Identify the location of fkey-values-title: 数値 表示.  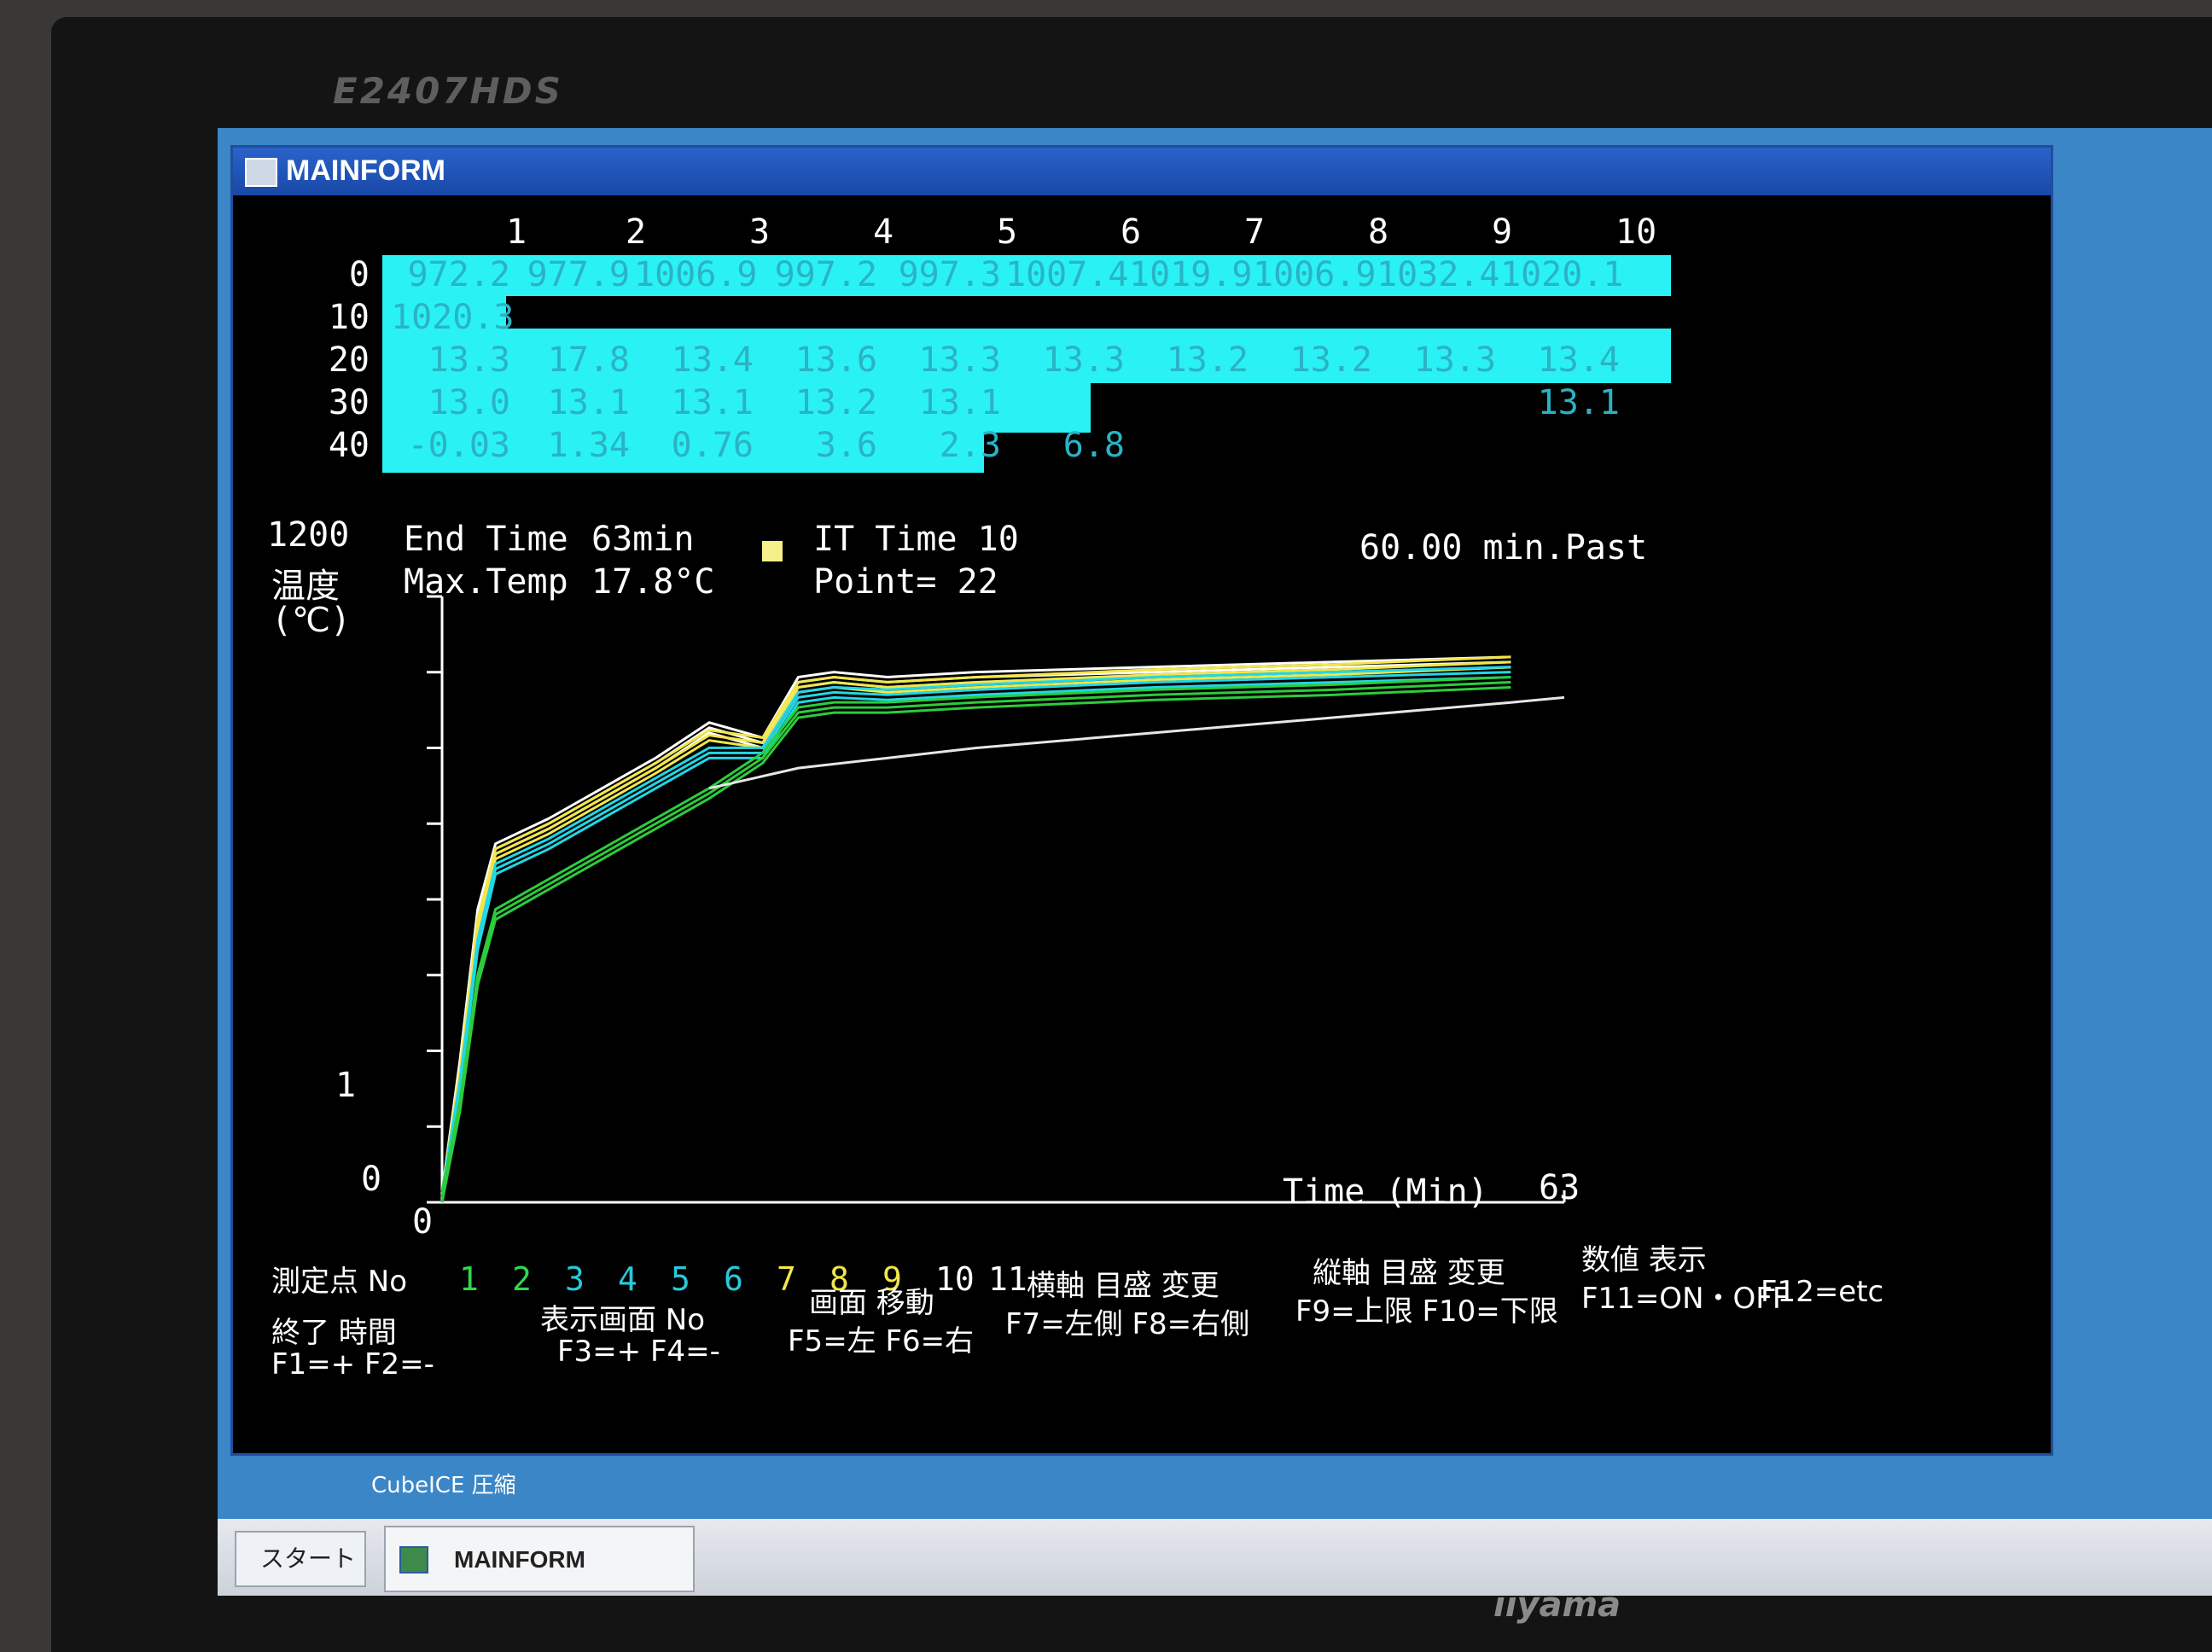
(1644, 1260).